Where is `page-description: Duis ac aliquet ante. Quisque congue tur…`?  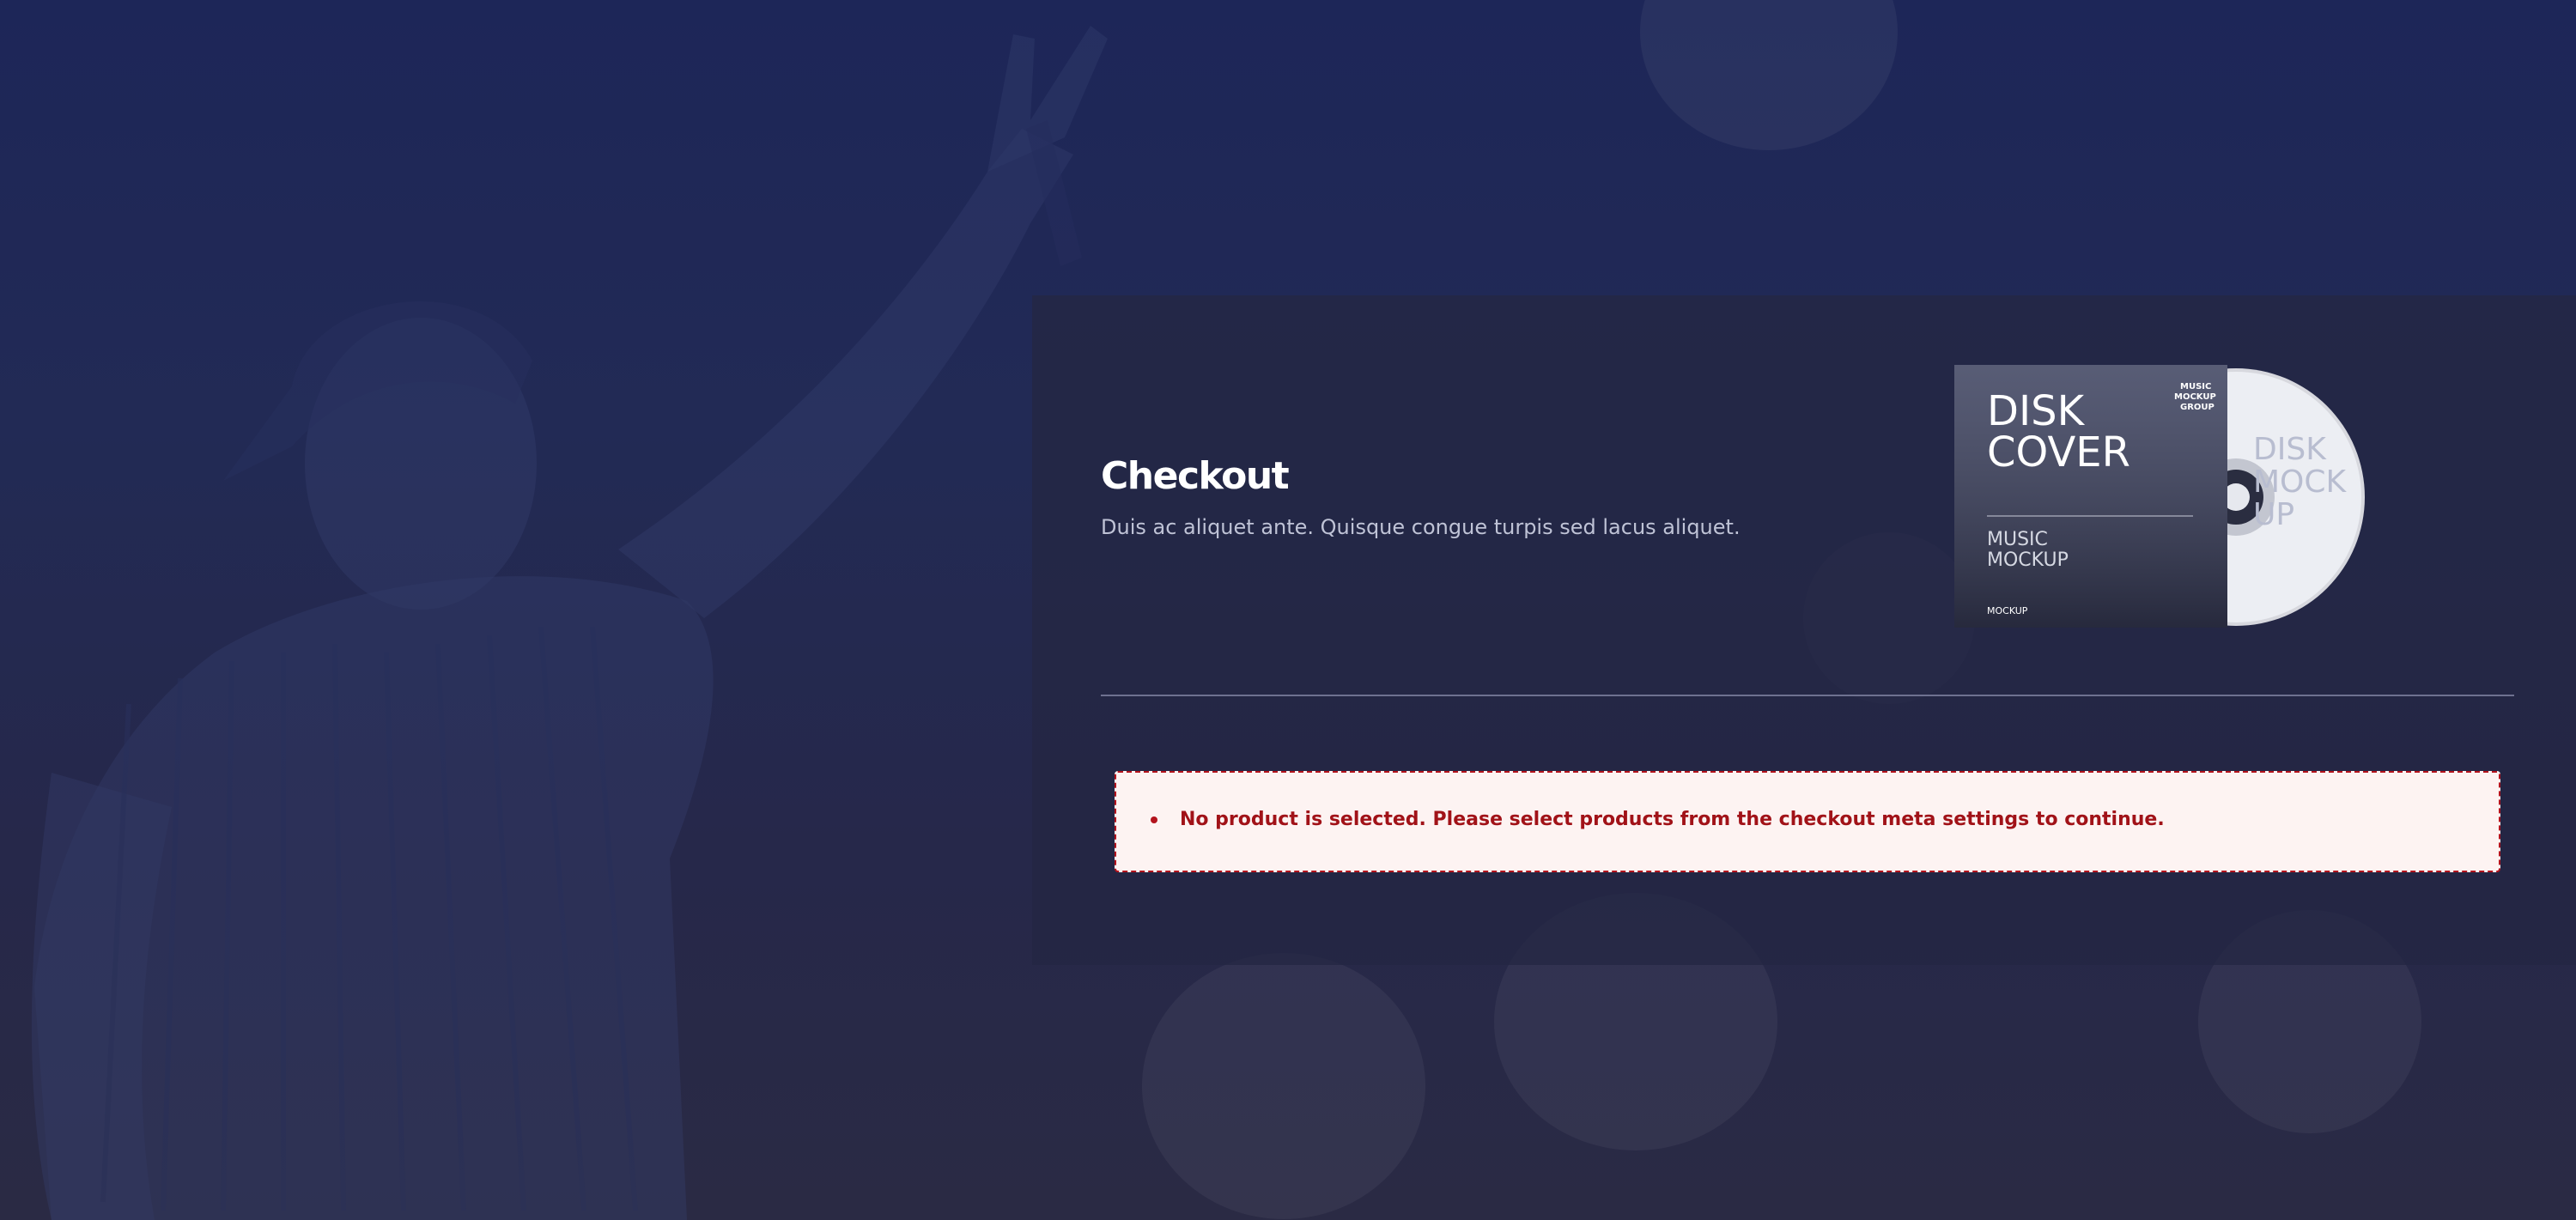
page-description: Duis ac aliquet ante. Quisque congue tur… is located at coordinates (1421, 527).